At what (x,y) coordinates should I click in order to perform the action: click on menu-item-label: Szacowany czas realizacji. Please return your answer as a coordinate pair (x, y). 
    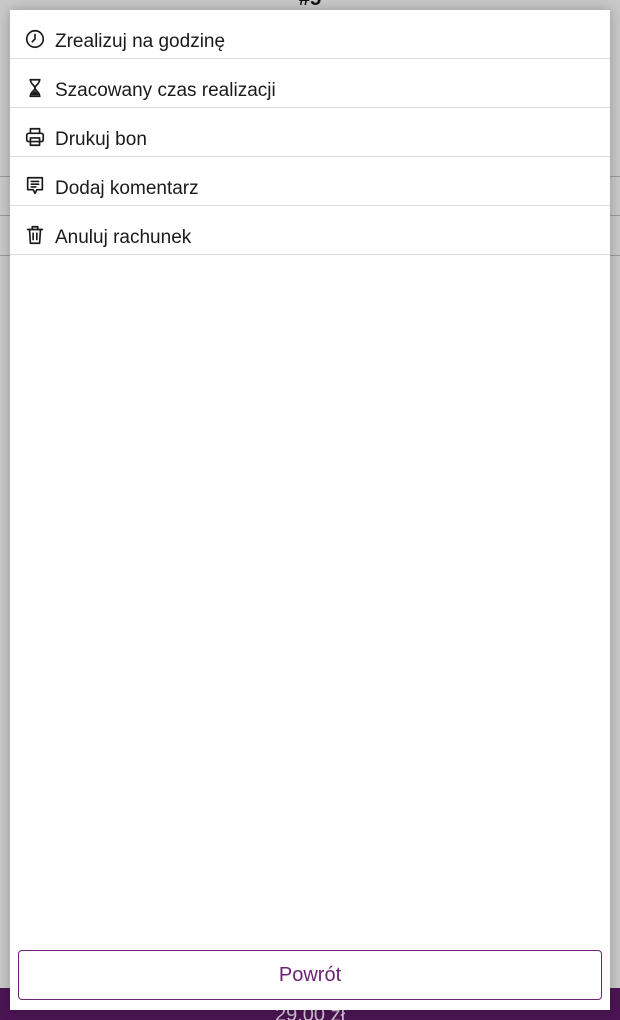
    Looking at the image, I should click on (165, 90).